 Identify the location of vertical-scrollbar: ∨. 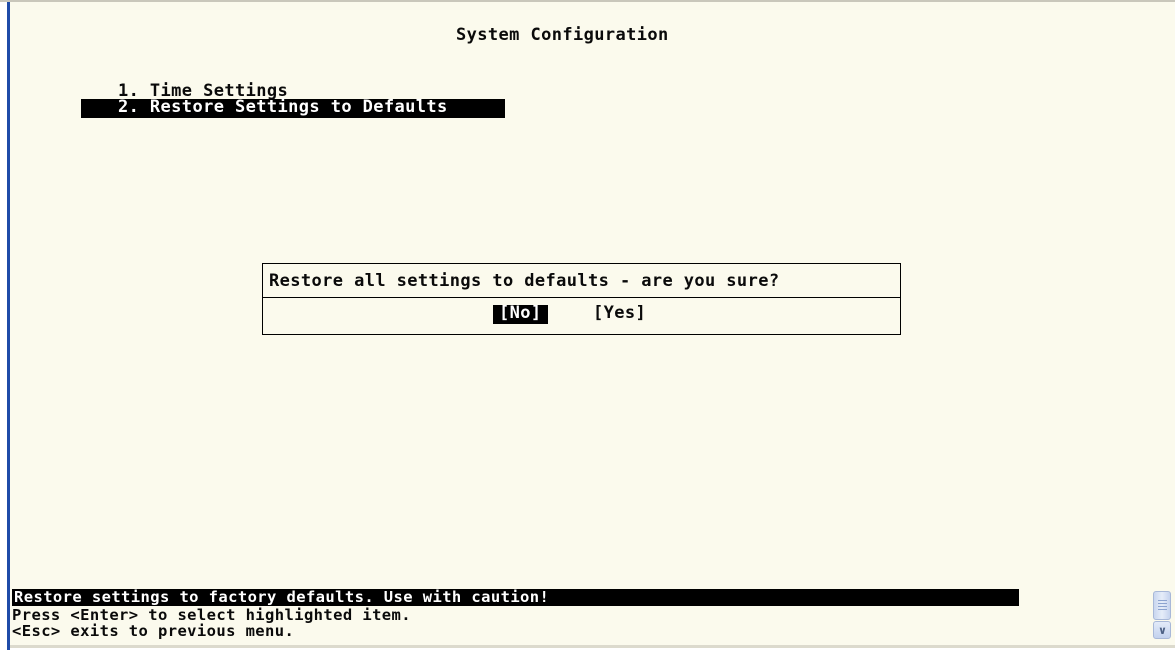
(1162, 615).